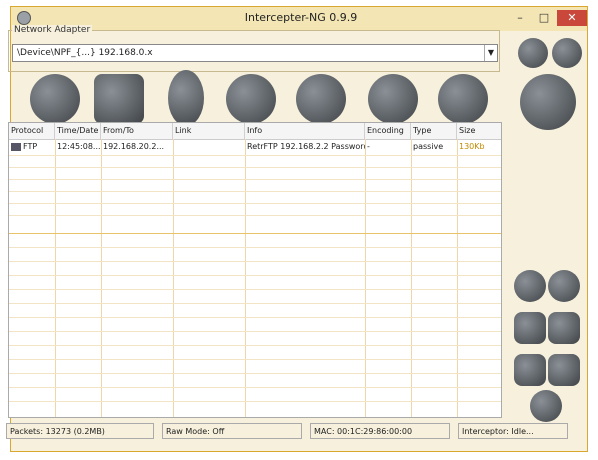  What do you see at coordinates (232, 431) in the screenshot?
I see `status-mode: Raw Mode: Off` at bounding box center [232, 431].